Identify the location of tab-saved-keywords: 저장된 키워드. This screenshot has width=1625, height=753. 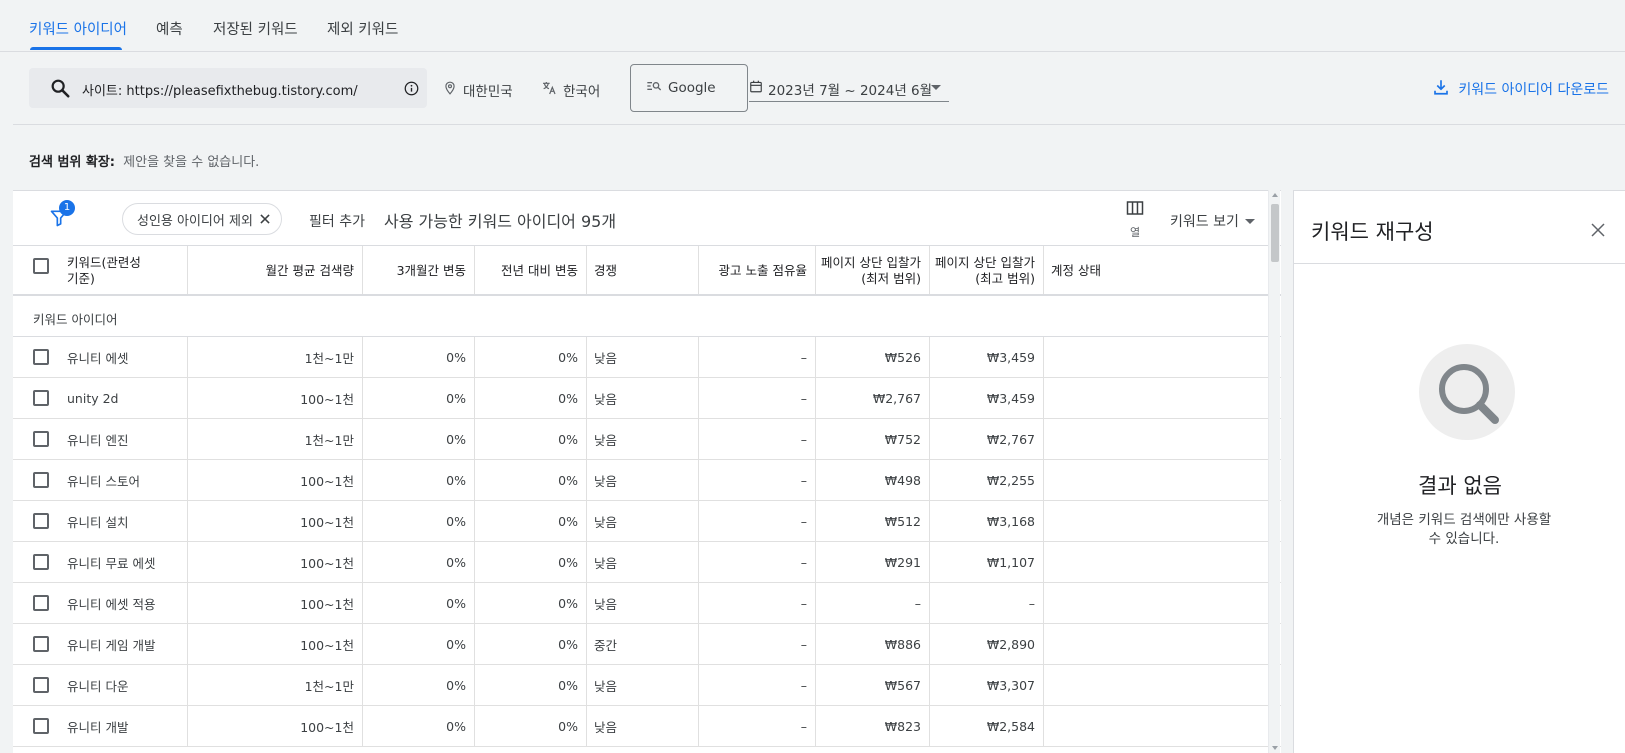
(255, 28).